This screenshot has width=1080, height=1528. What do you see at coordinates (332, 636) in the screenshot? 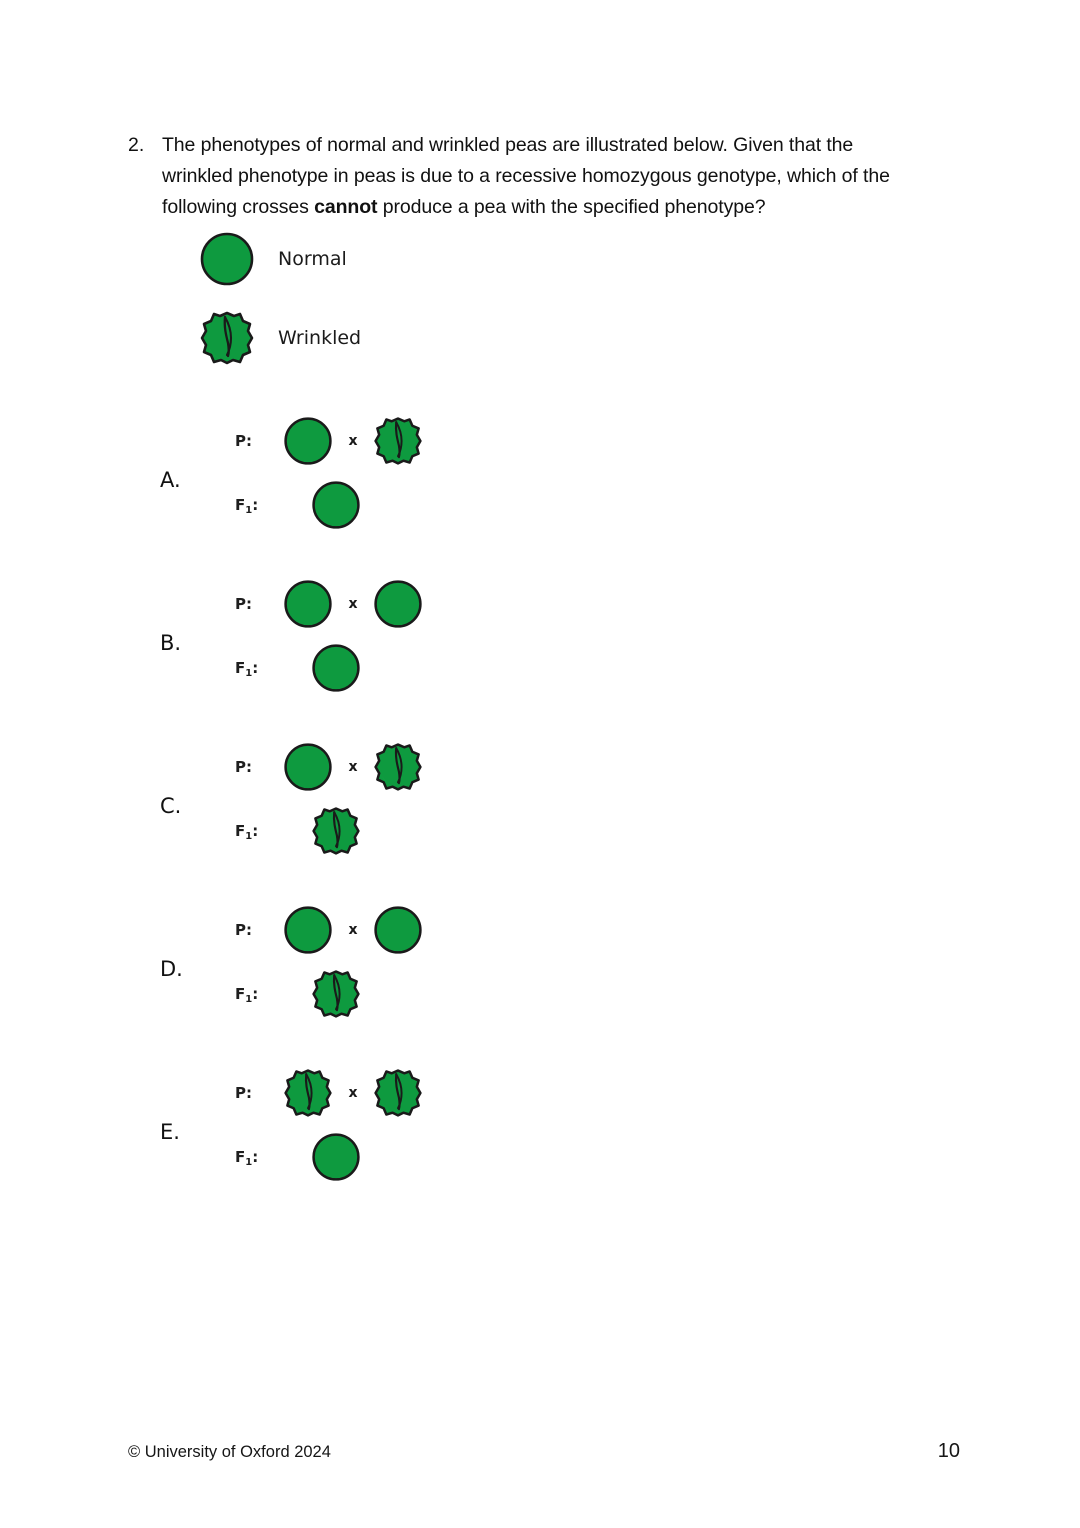
I see `cross-diagram-b: P: x F1:` at bounding box center [332, 636].